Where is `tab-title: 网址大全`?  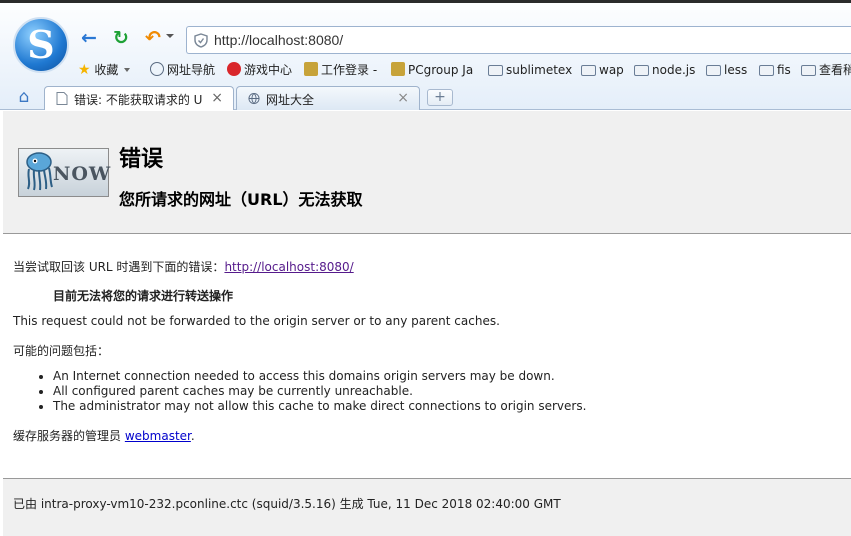 tab-title: 网址大全 is located at coordinates (290, 100).